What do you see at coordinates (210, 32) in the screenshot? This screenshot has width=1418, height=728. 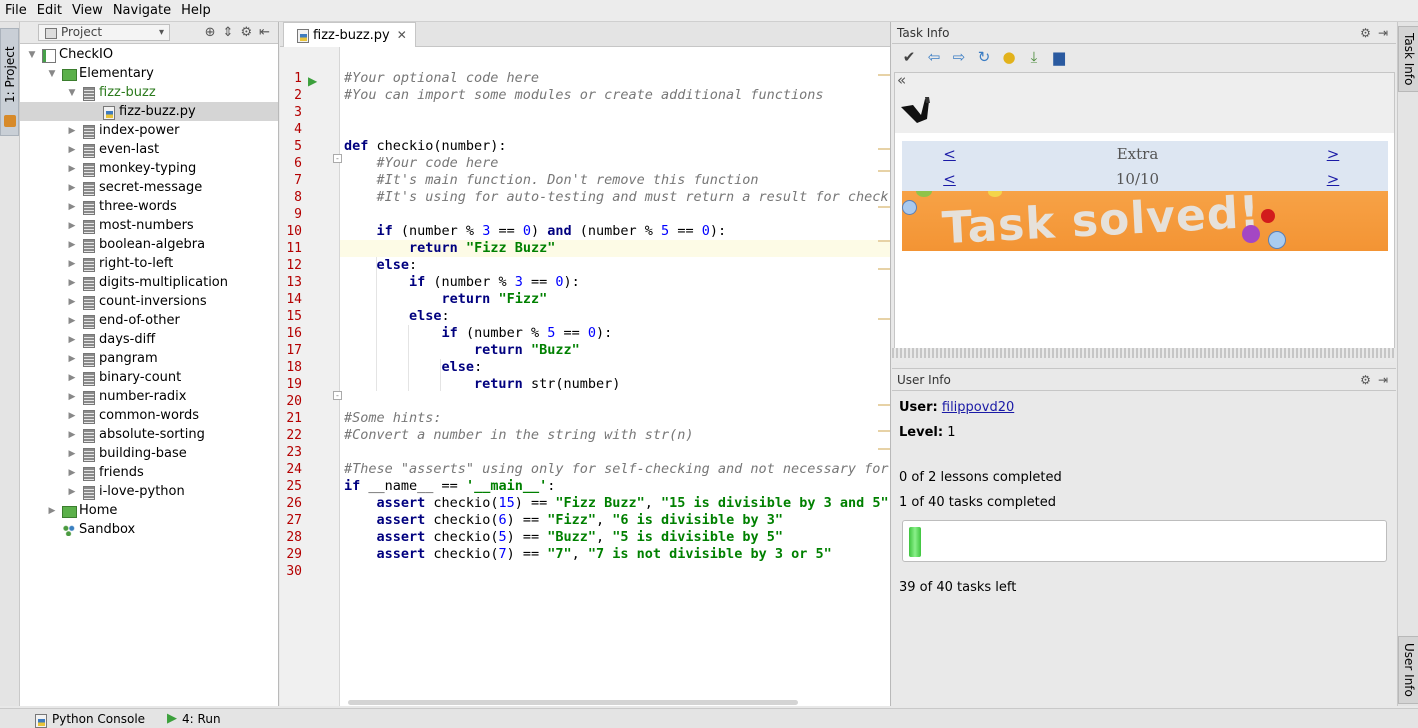 I see `locate-icon: ⊕` at bounding box center [210, 32].